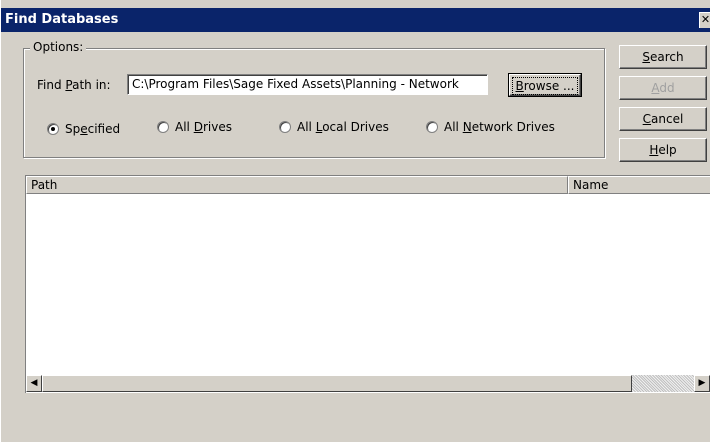 This screenshot has width=710, height=442. I want to click on help-button: Help, so click(663, 150).